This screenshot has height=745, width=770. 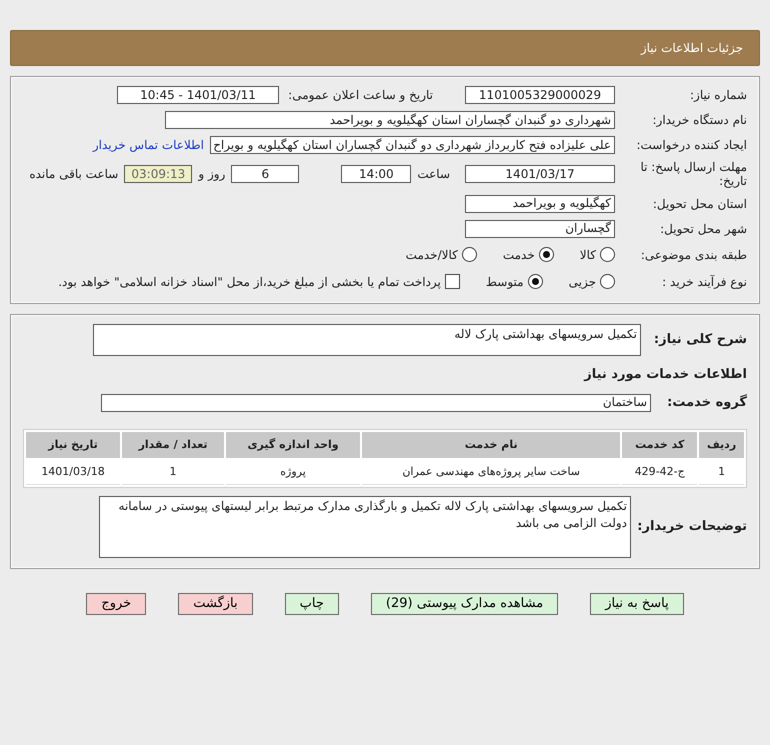 I want to click on field-label: تاریخ و ساعت اعلان عمومی:, so click(x=360, y=95).